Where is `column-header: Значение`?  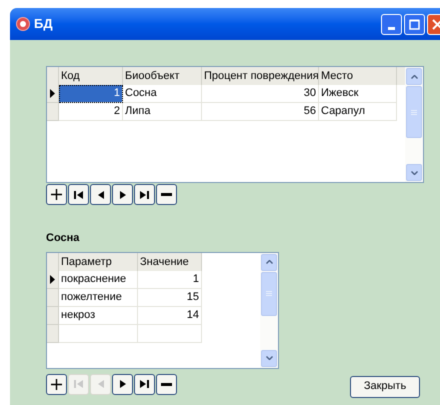
column-header: Значение is located at coordinates (170, 261).